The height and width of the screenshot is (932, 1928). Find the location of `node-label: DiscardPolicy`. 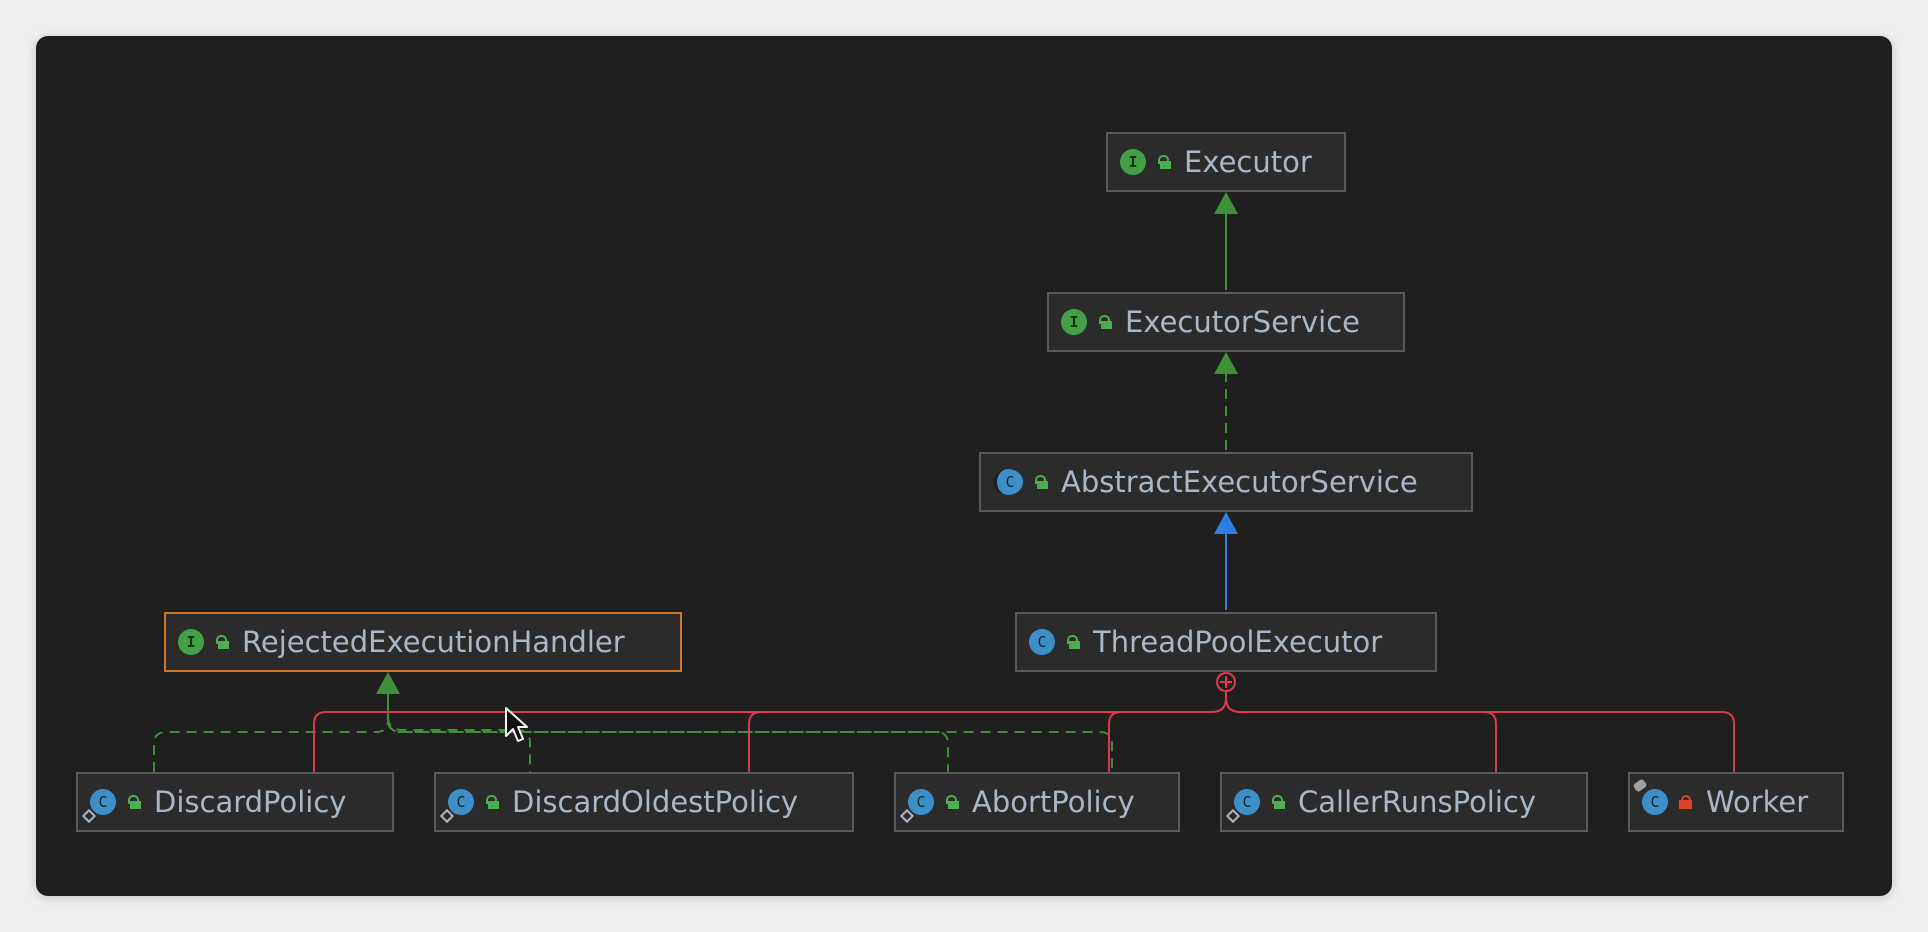

node-label: DiscardPolicy is located at coordinates (250, 802).